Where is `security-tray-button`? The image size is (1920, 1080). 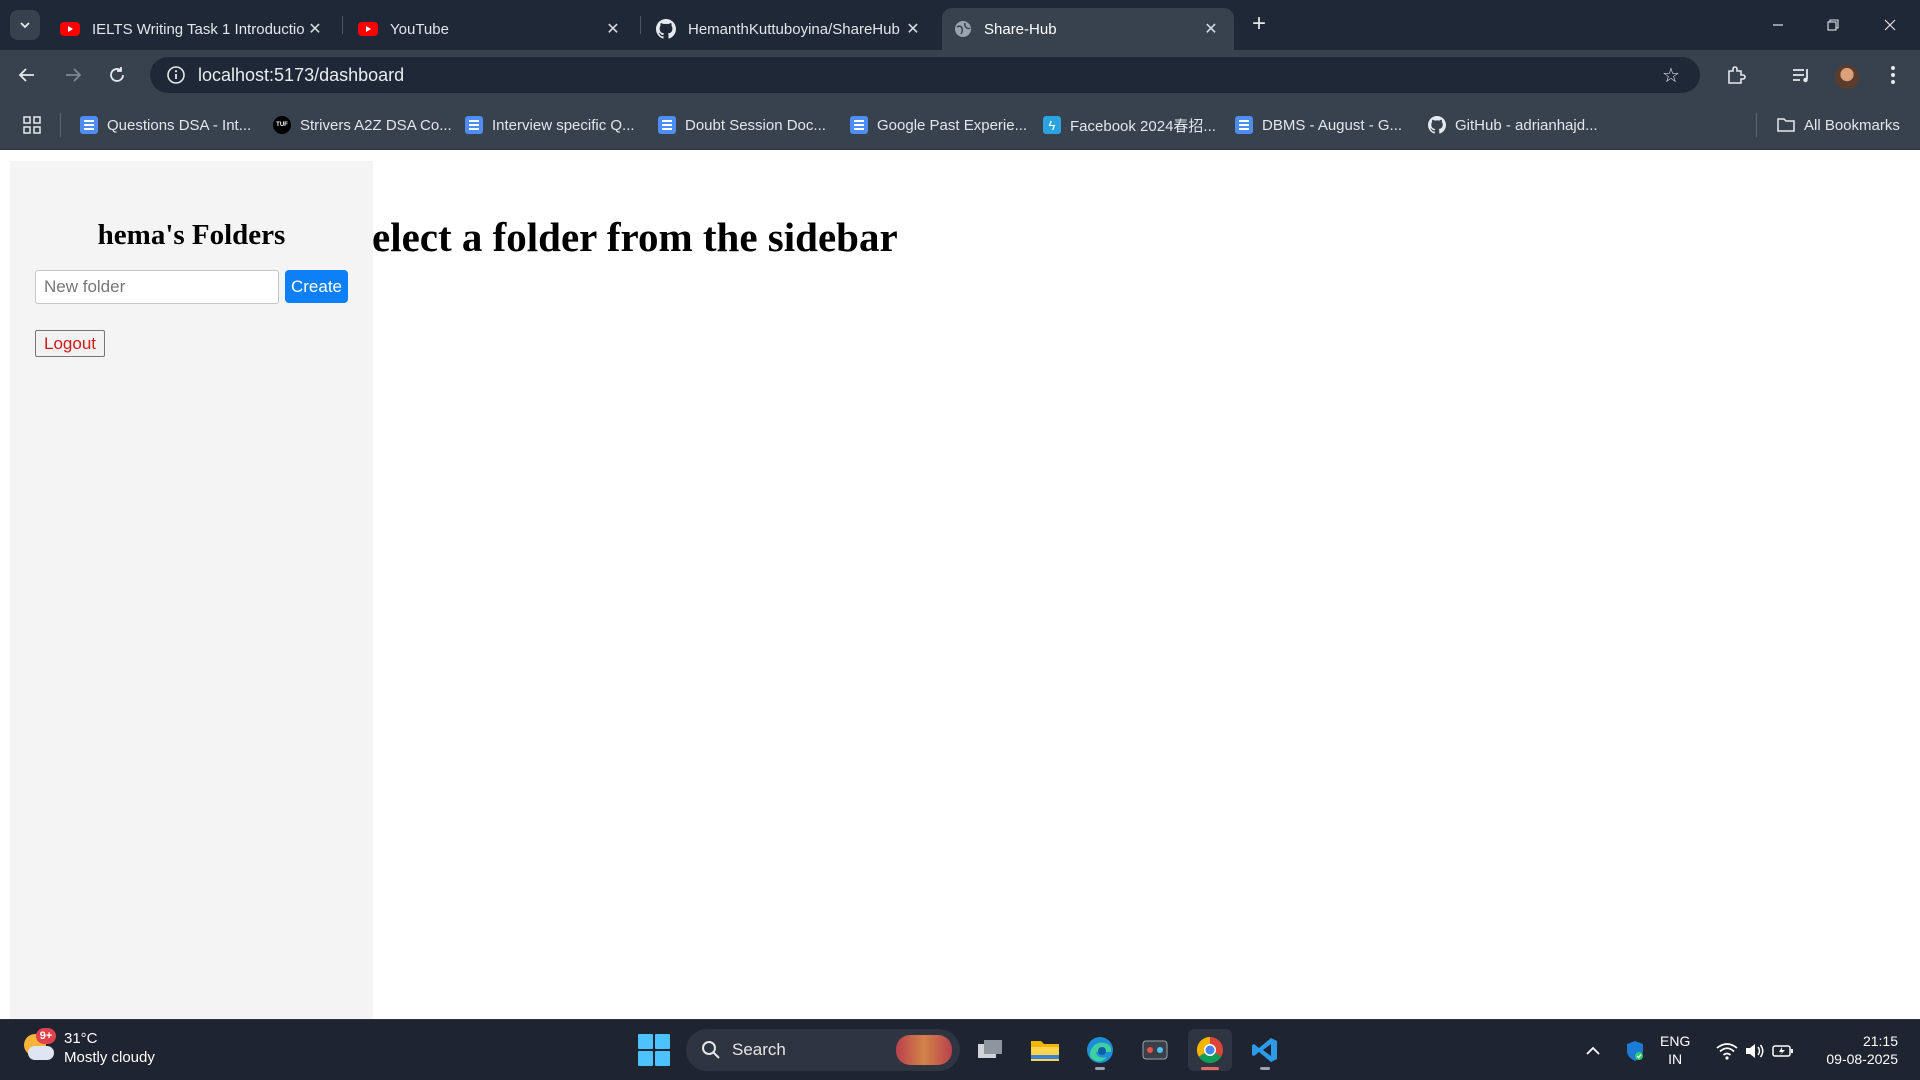
security-tray-button is located at coordinates (1635, 1050).